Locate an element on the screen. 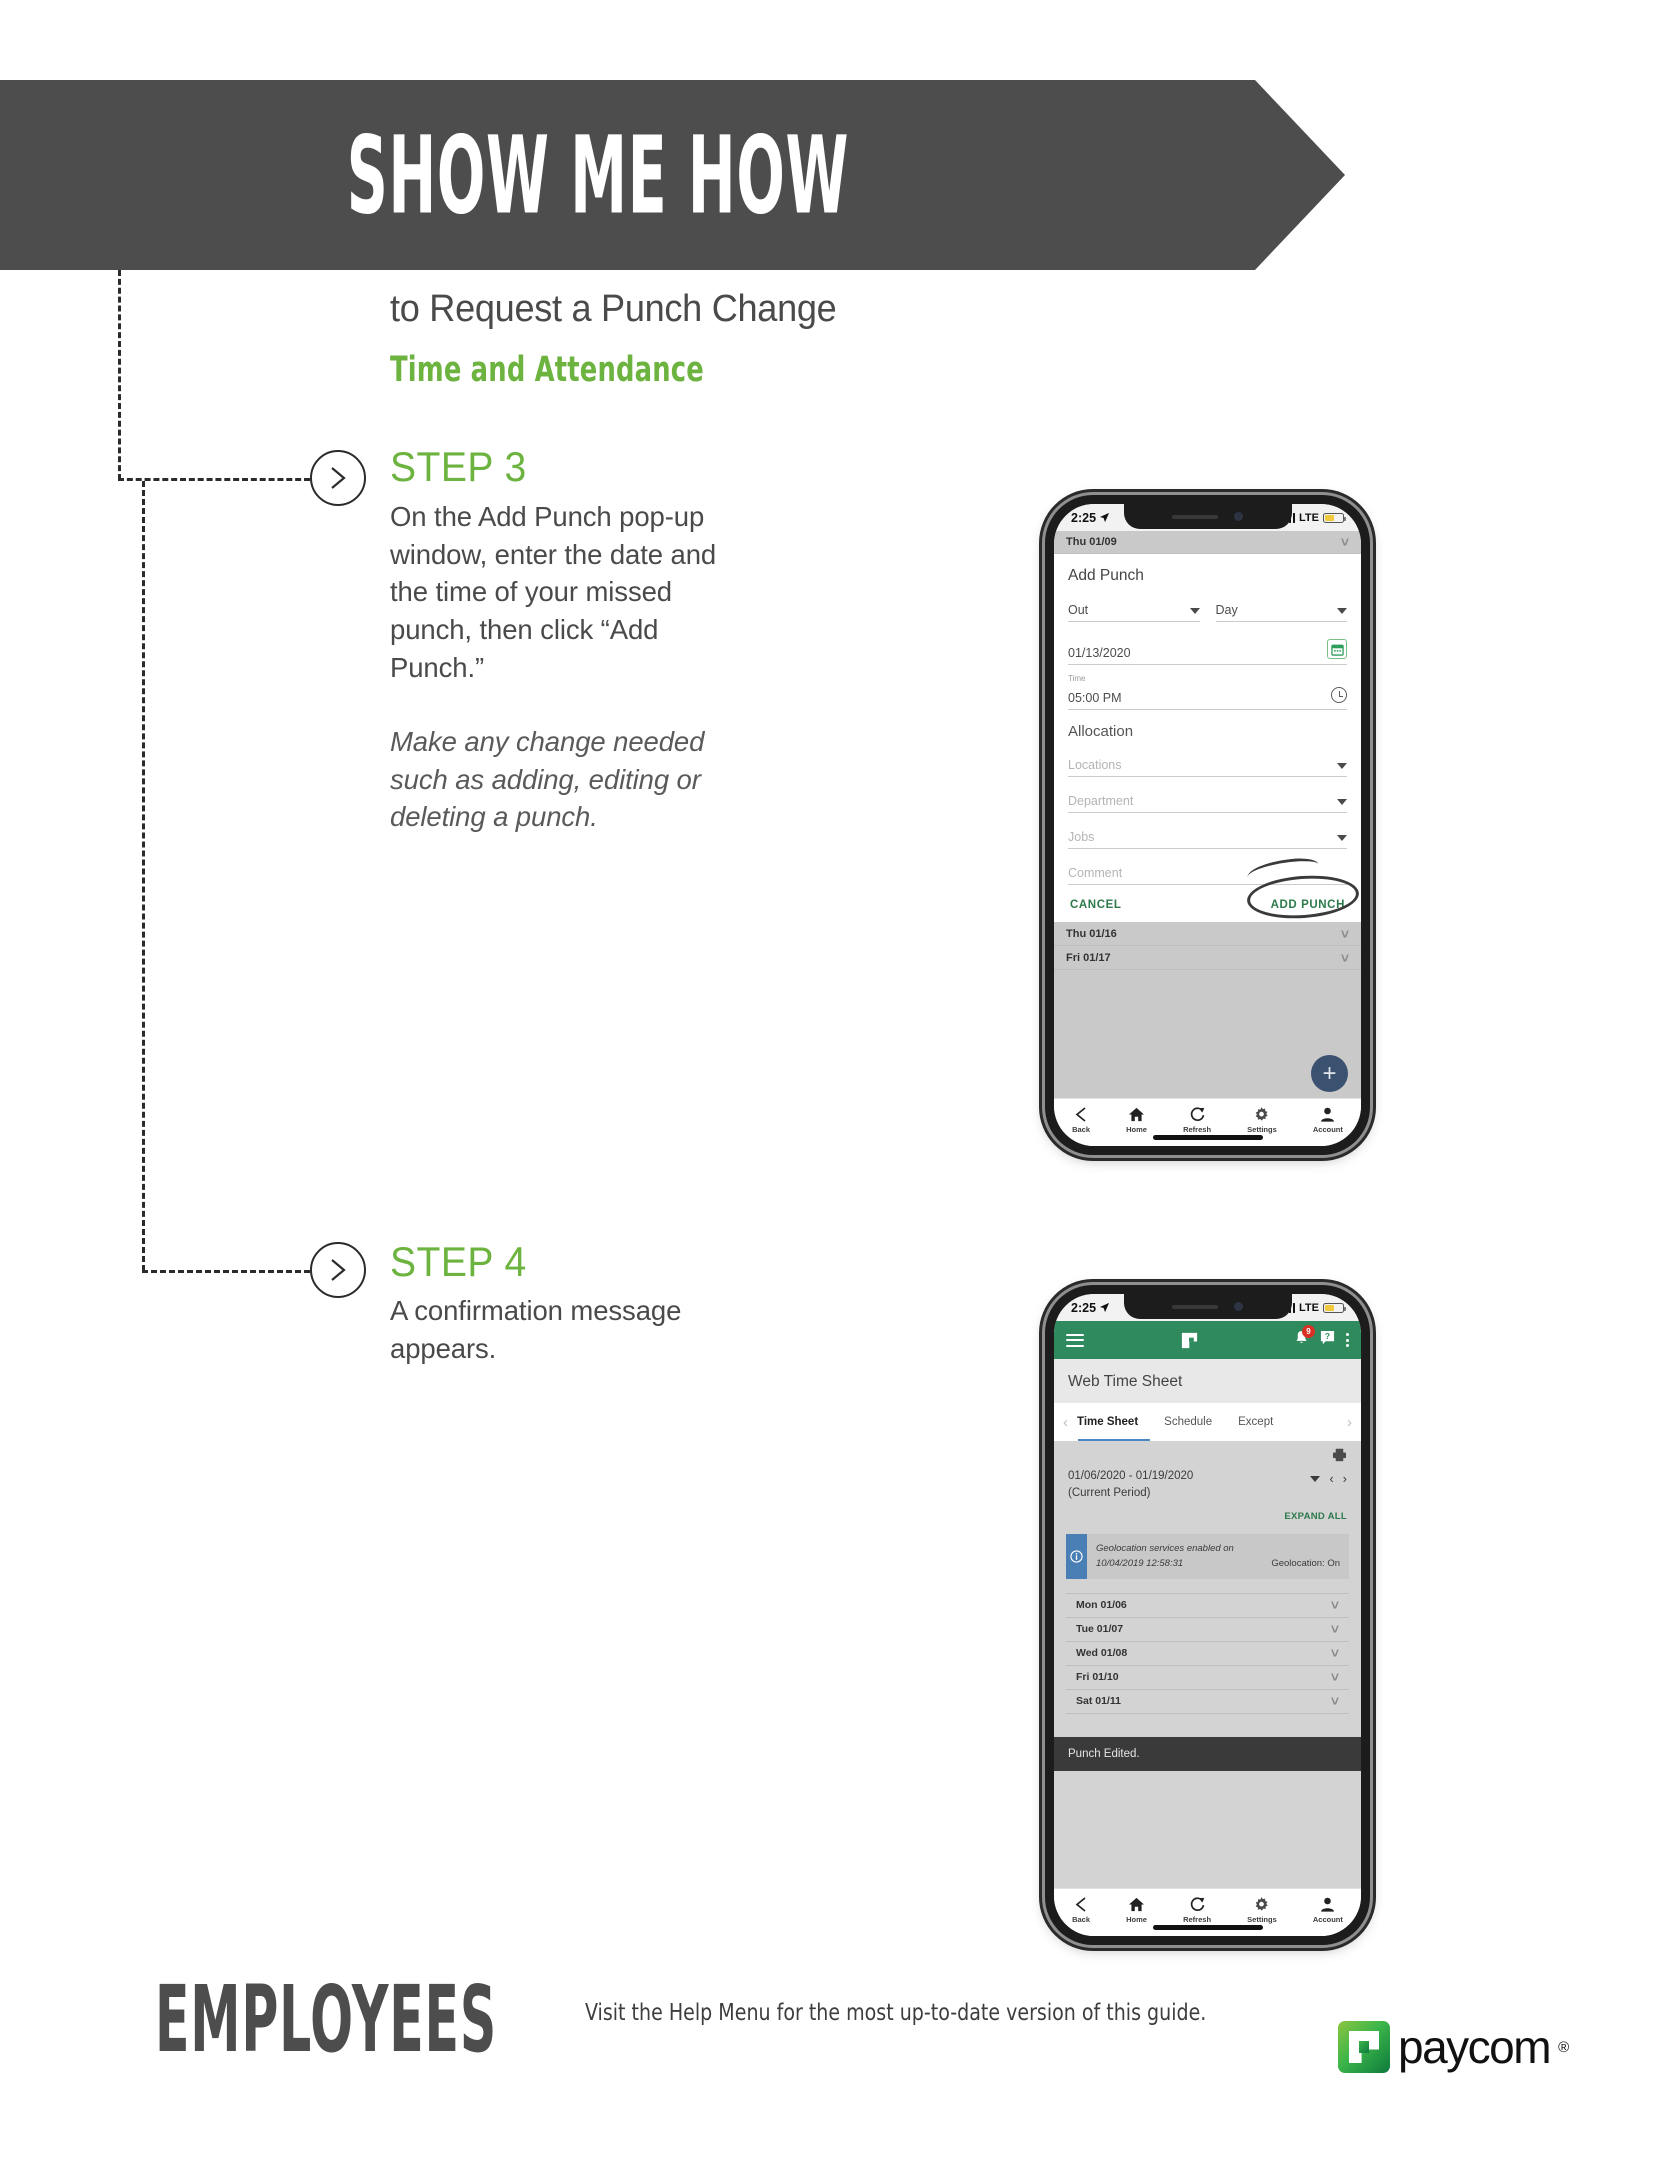 The width and height of the screenshot is (1680, 2174). date-field: 01/13/2020 is located at coordinates (1207, 650).